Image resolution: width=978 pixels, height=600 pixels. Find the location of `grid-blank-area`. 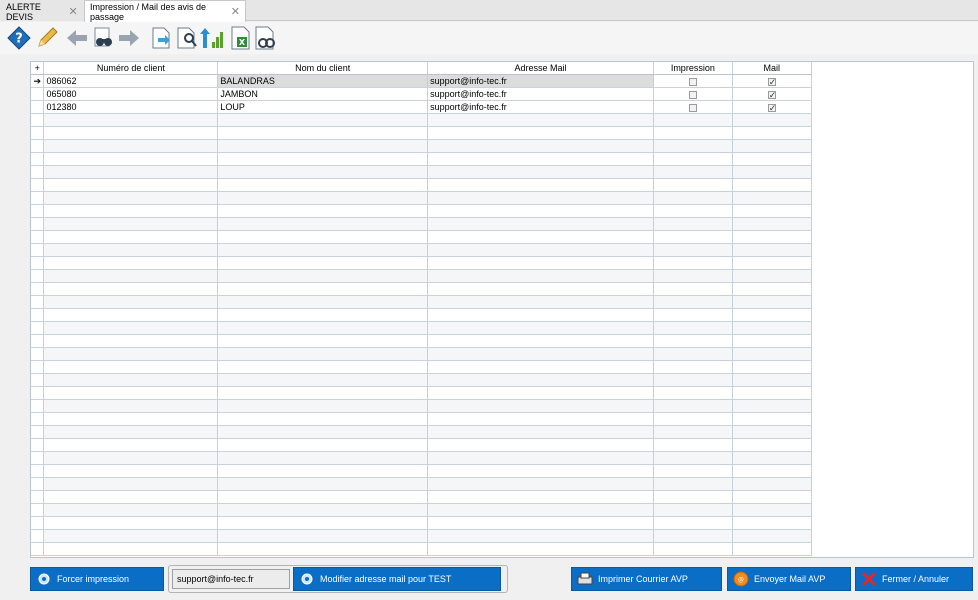

grid-blank-area is located at coordinates (892, 107).